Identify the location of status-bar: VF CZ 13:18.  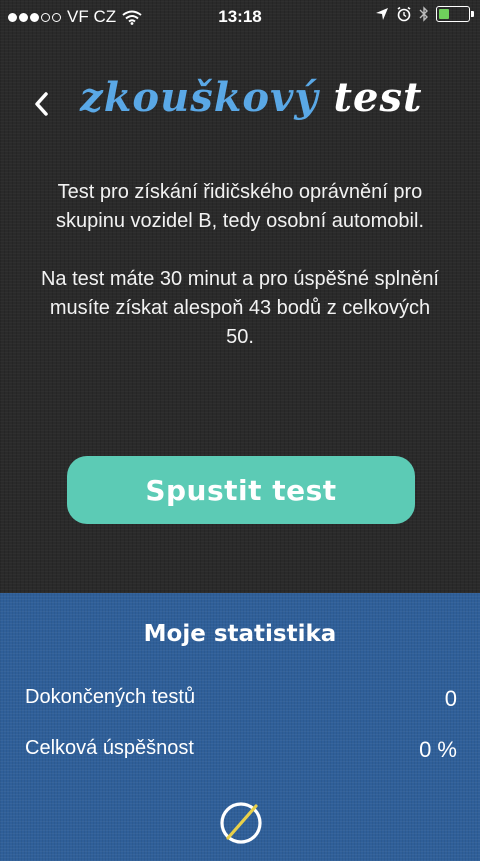
(240, 17).